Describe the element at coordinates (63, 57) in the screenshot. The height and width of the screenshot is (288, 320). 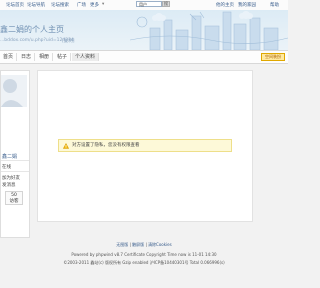
I see `tab-posts: 帖子` at that location.